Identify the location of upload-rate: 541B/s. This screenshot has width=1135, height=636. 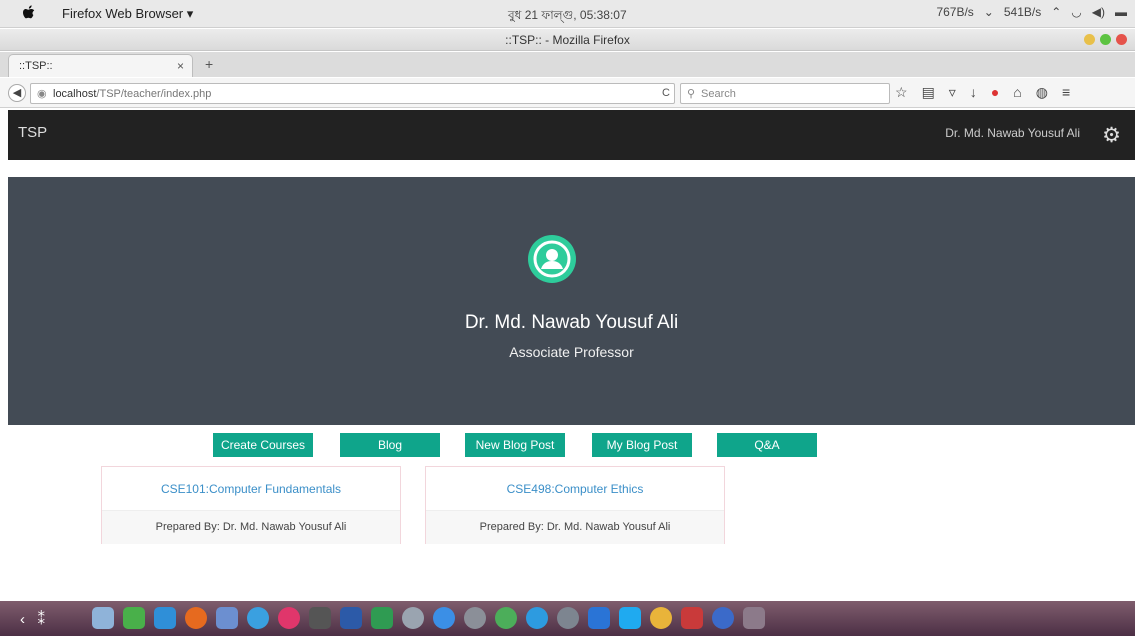
(1022, 12).